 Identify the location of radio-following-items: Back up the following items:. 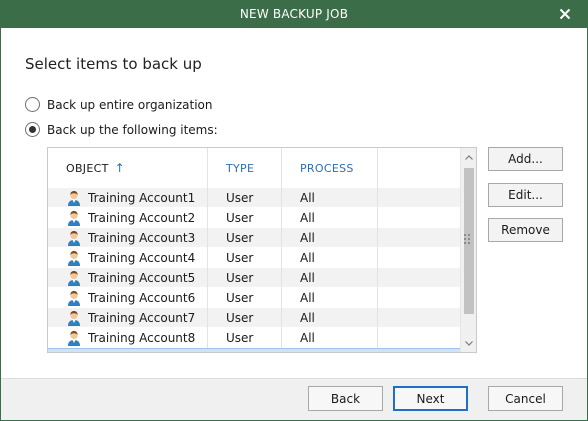
(121, 129).